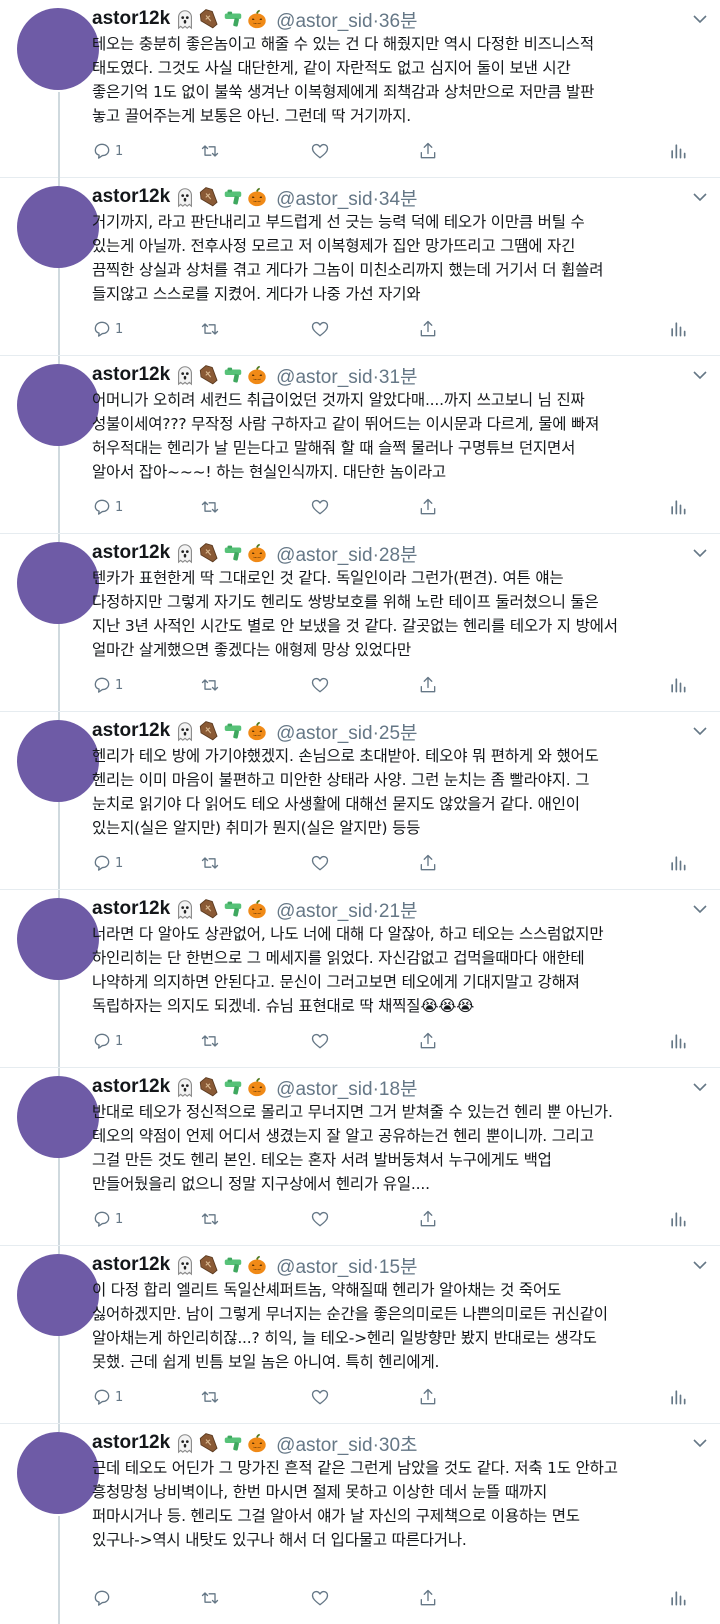  I want to click on timestamp: 36분, so click(398, 21).